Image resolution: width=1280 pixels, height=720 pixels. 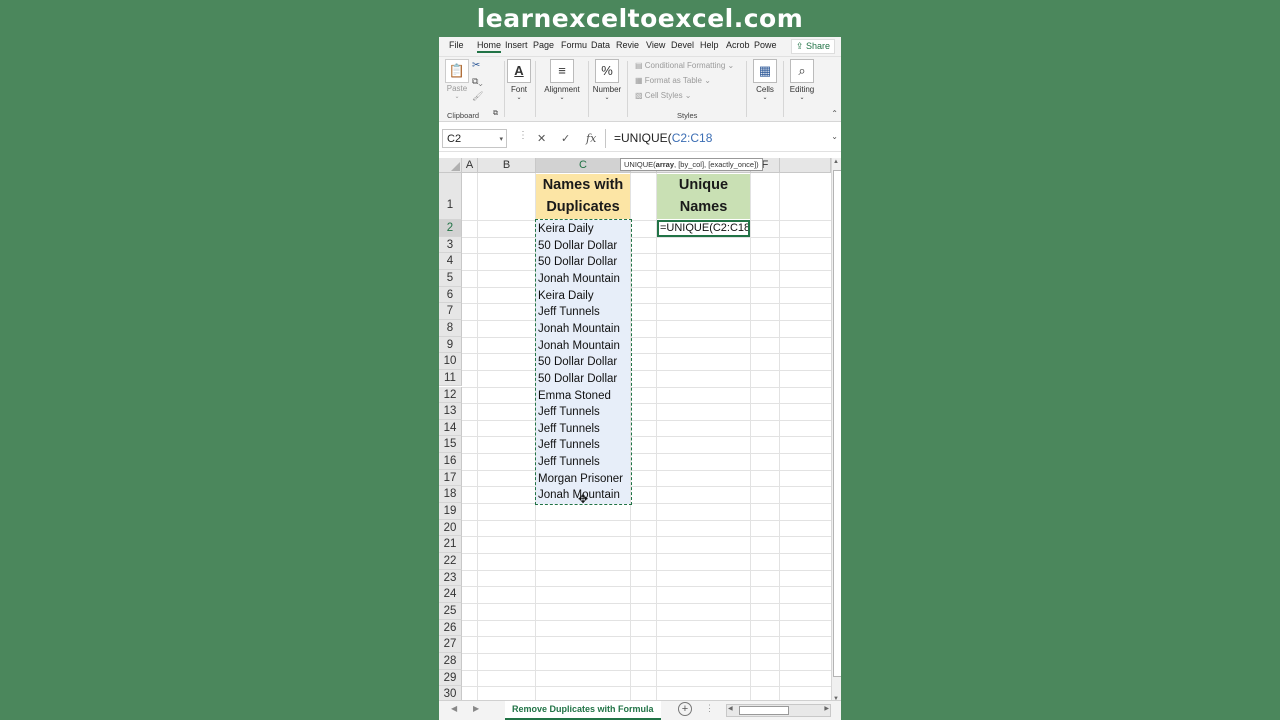 What do you see at coordinates (450, 644) in the screenshot?
I see `row-header-27: 27` at bounding box center [450, 644].